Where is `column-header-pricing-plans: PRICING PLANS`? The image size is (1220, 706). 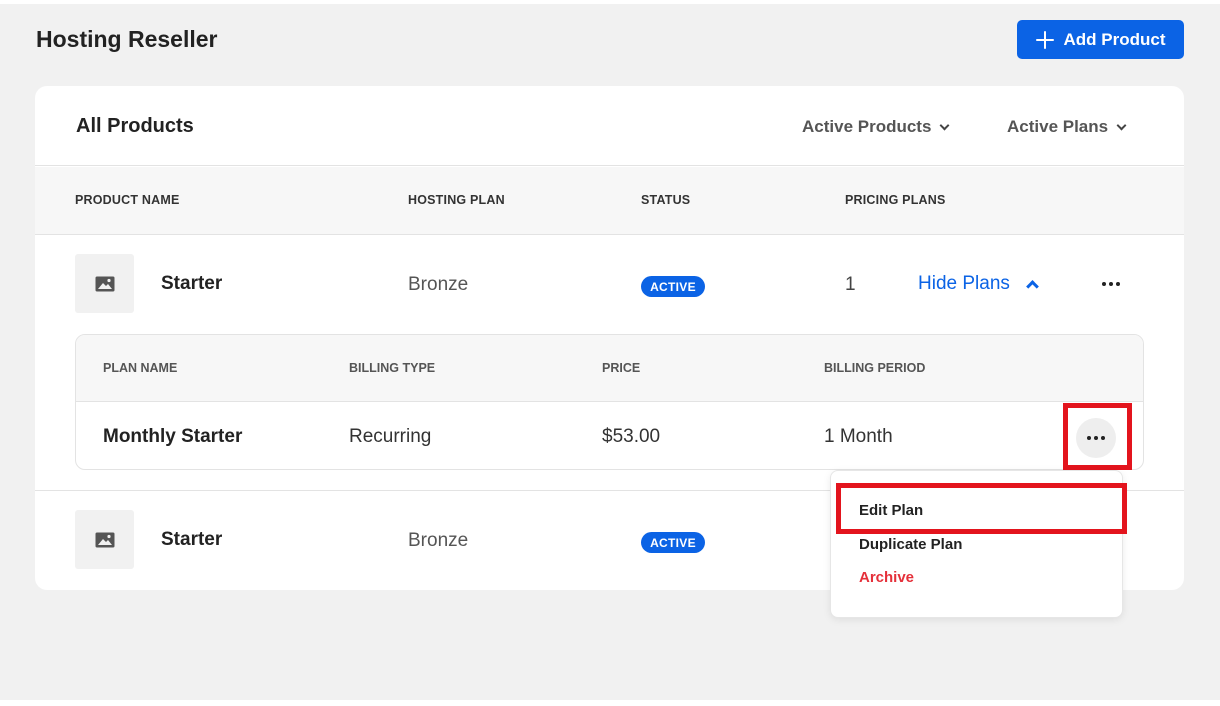
column-header-pricing-plans: PRICING PLANS is located at coordinates (895, 200).